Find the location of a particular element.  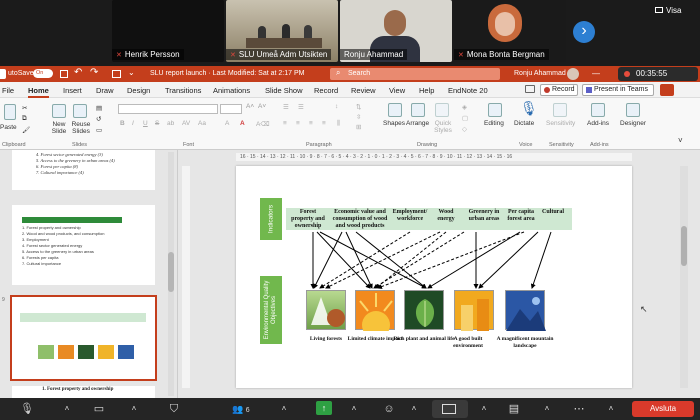

tab-design: Design is located at coordinates (138, 90).